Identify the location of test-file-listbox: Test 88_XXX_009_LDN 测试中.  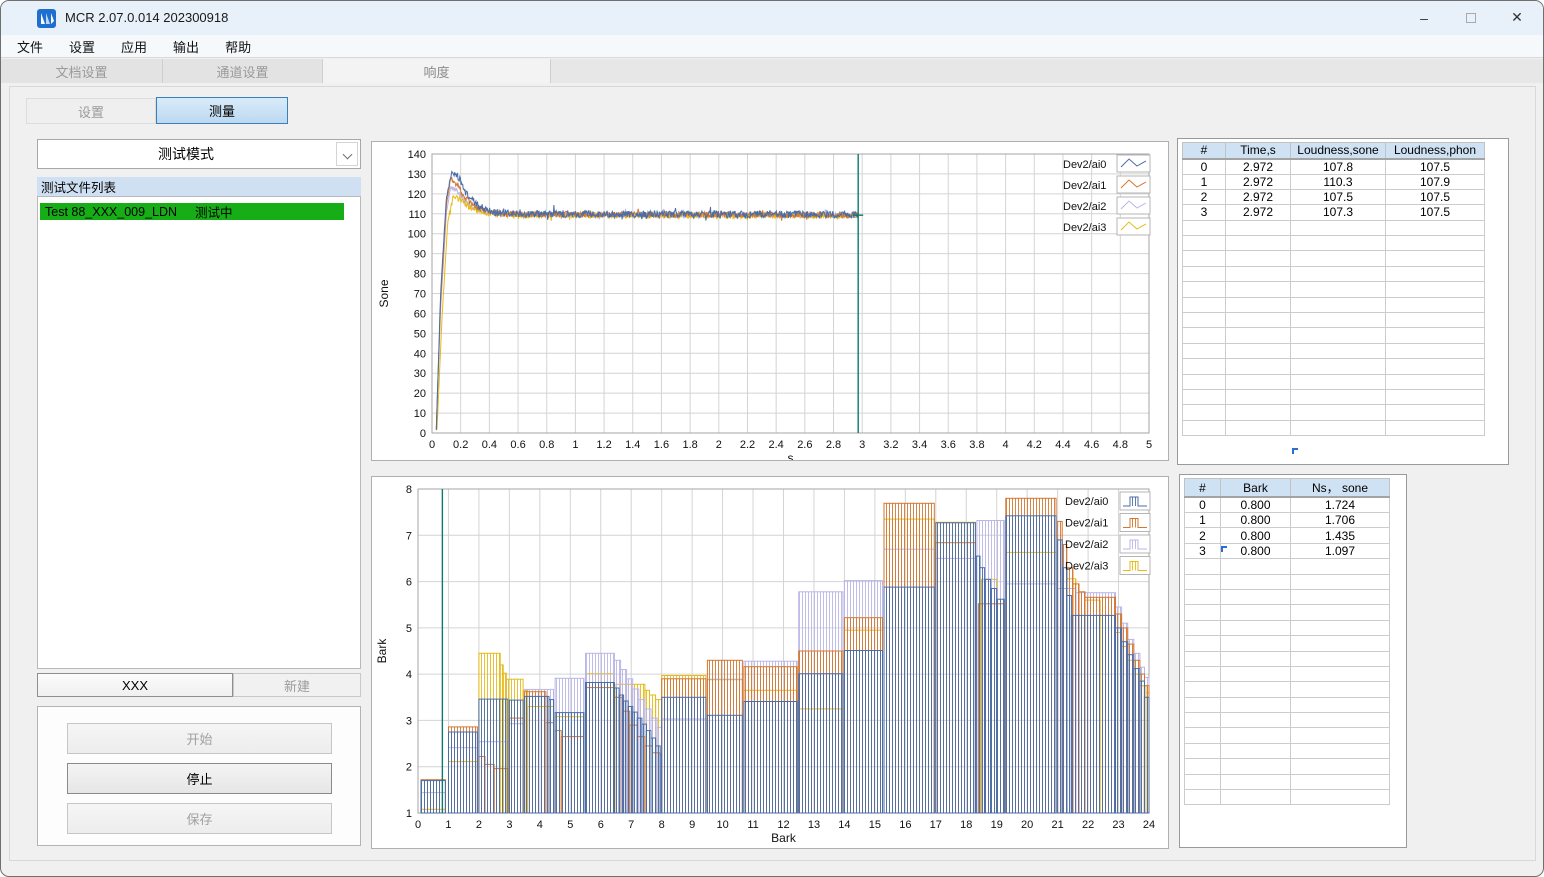
(199, 432).